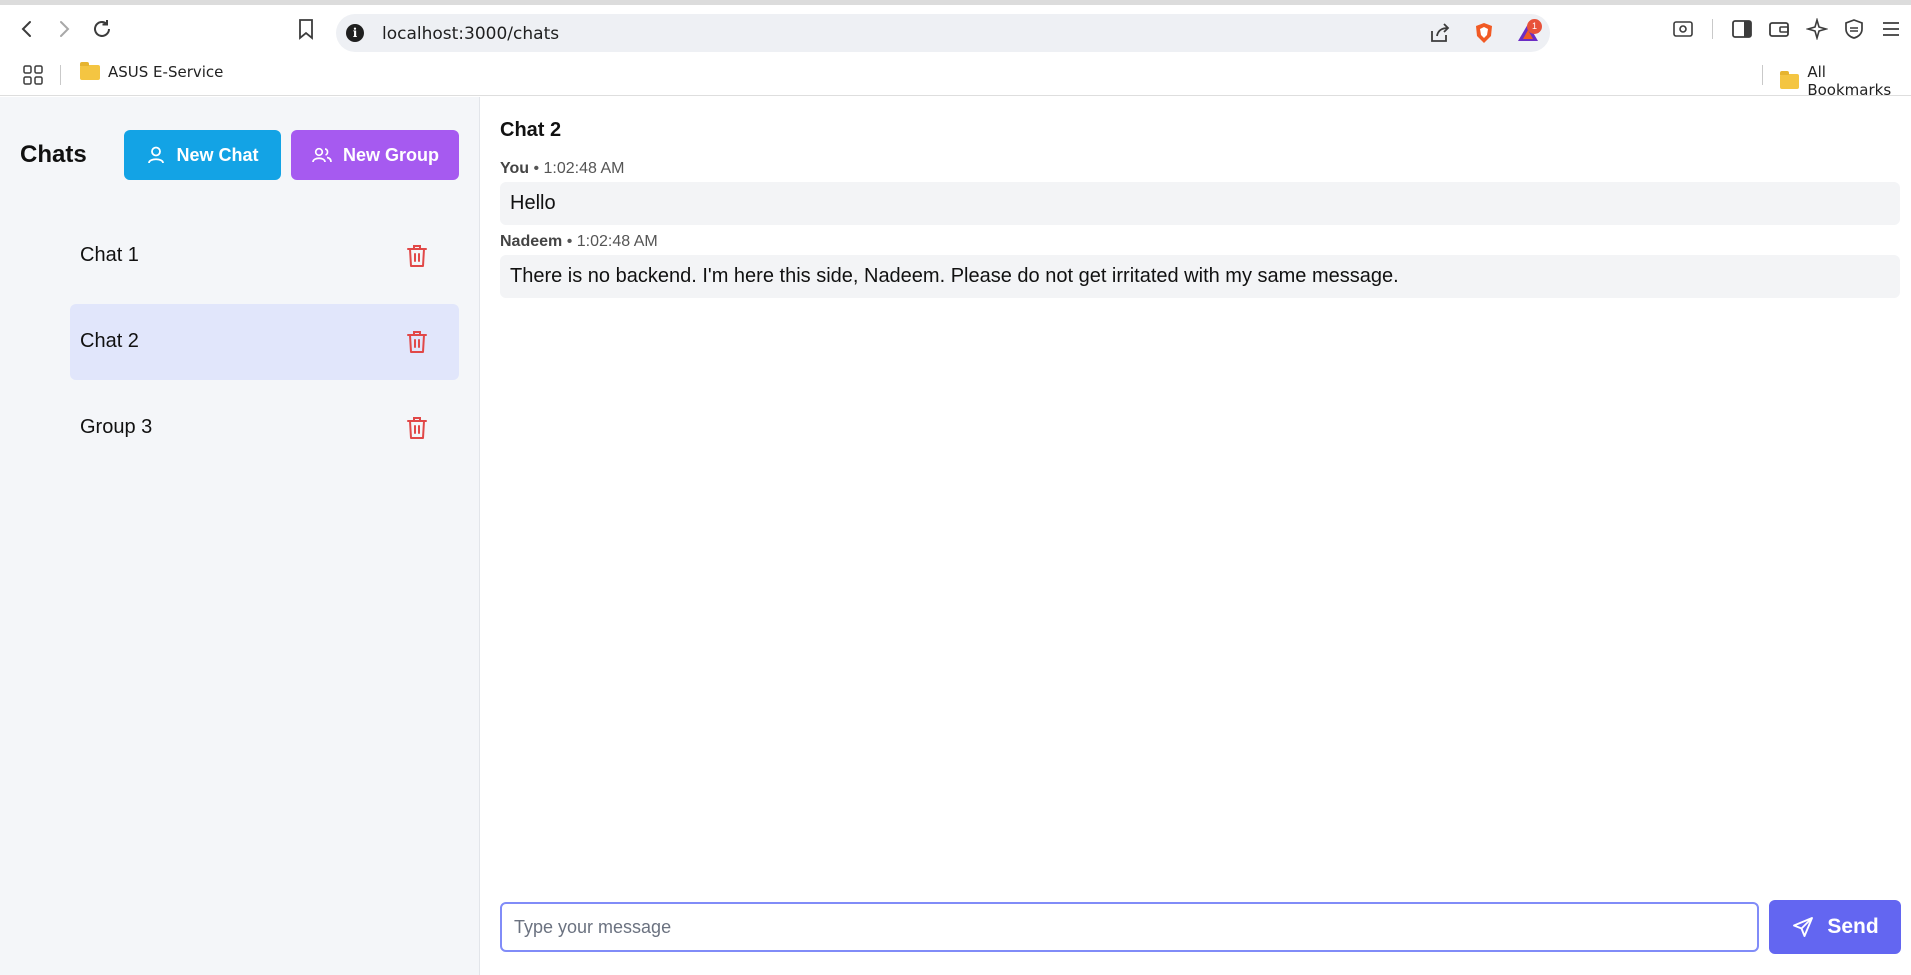 This screenshot has width=1911, height=975. Describe the element at coordinates (264, 256) in the screenshot. I see `chat-list-item: Chat 1` at that location.